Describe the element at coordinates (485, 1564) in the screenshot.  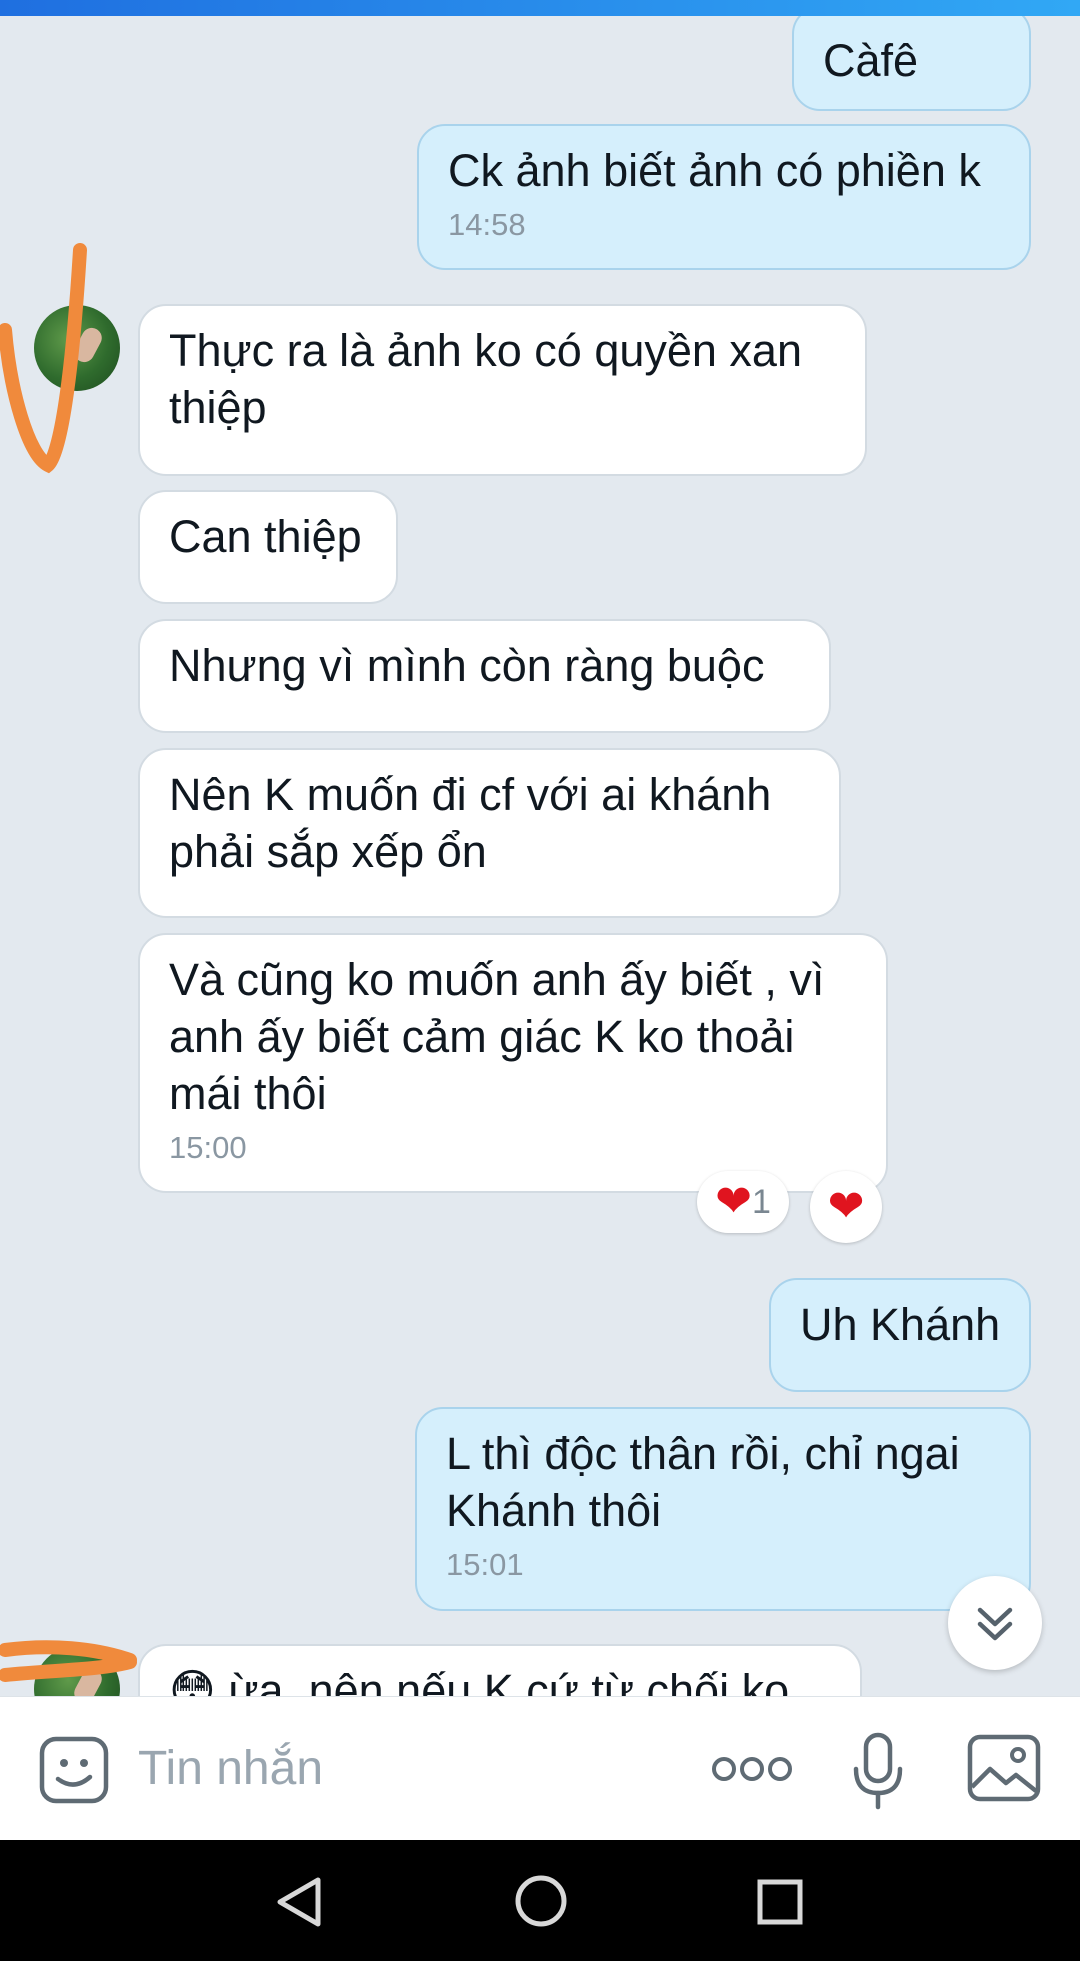
I see `message-timestamp: 15:01` at that location.